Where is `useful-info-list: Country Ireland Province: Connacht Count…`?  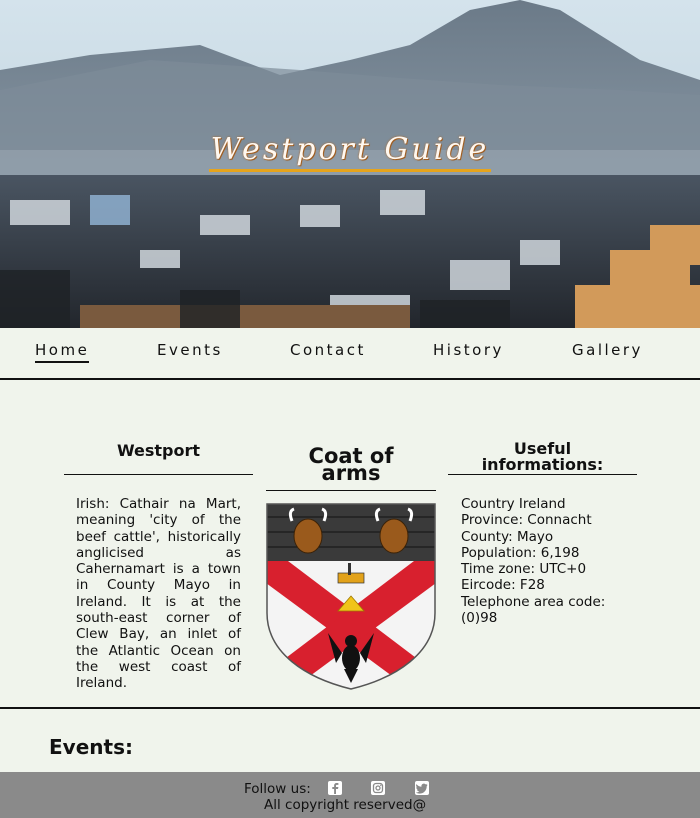 useful-info-list: Country Ireland Province: Connacht Count… is located at coordinates (546, 561).